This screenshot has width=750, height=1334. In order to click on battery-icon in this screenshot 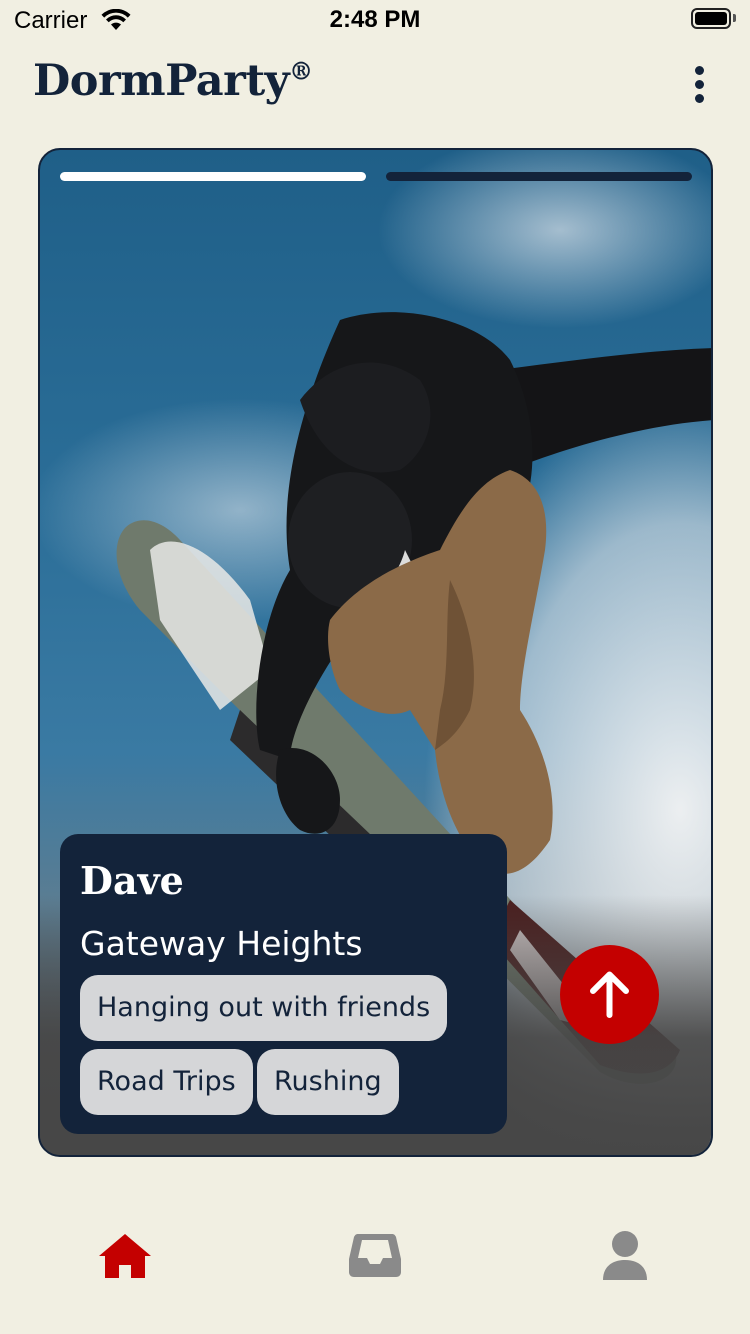, I will do `click(711, 18)`.